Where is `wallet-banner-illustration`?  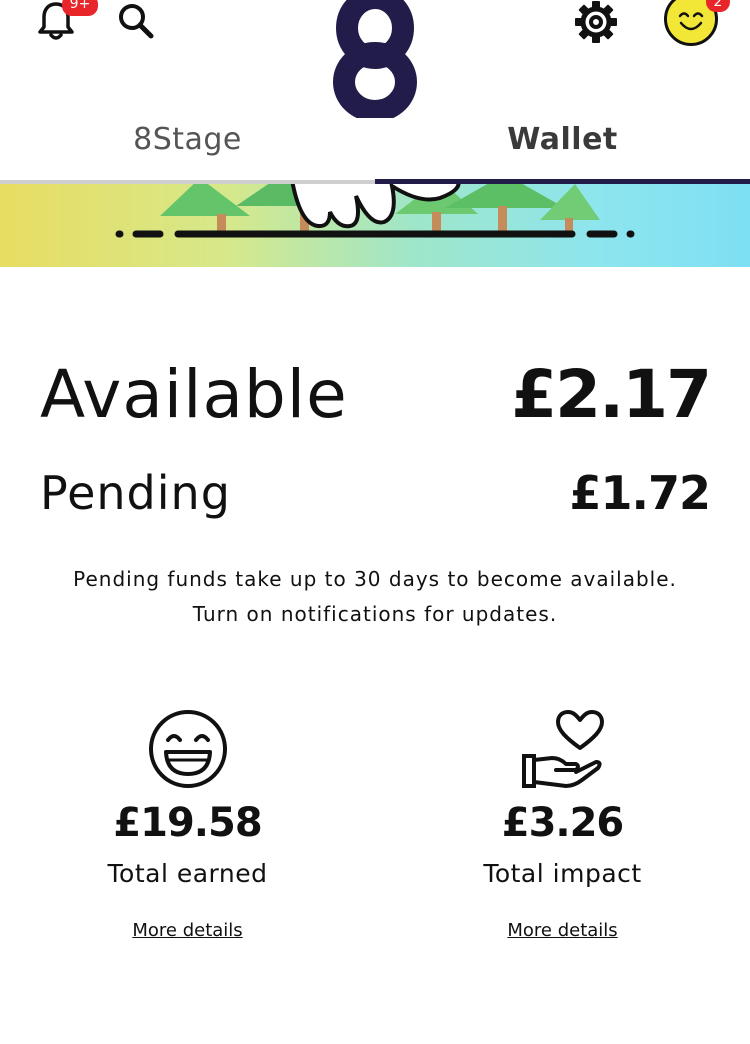
wallet-banner-illustration is located at coordinates (375, 225).